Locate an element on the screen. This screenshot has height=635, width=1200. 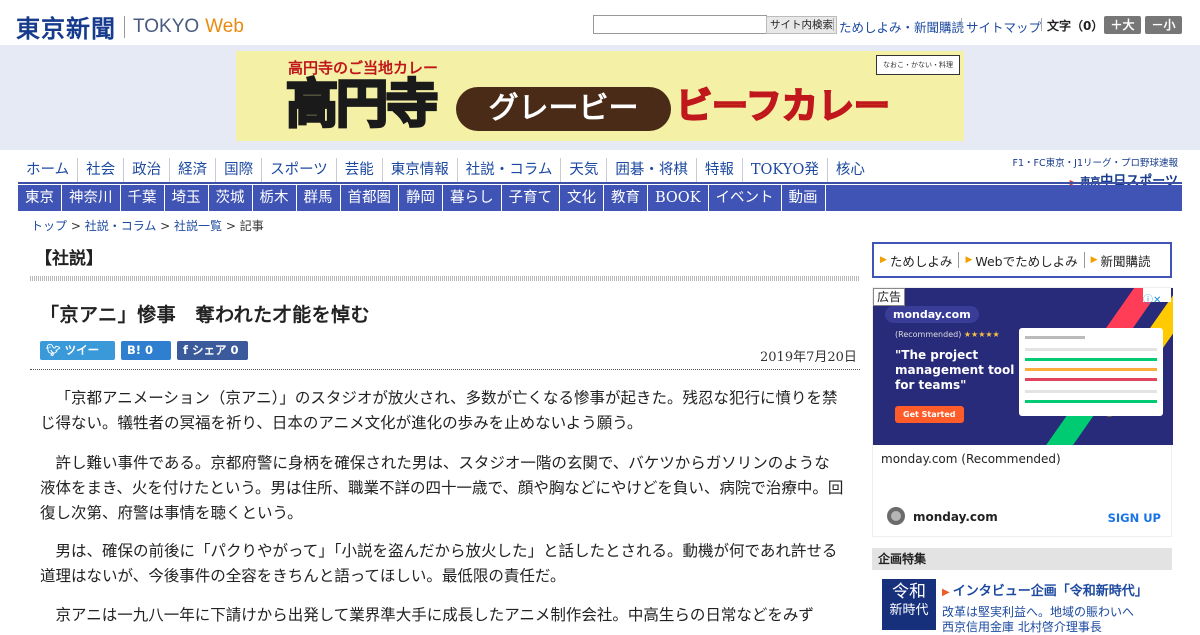
sitemap-link: サイトマップ is located at coordinates (1003, 26).